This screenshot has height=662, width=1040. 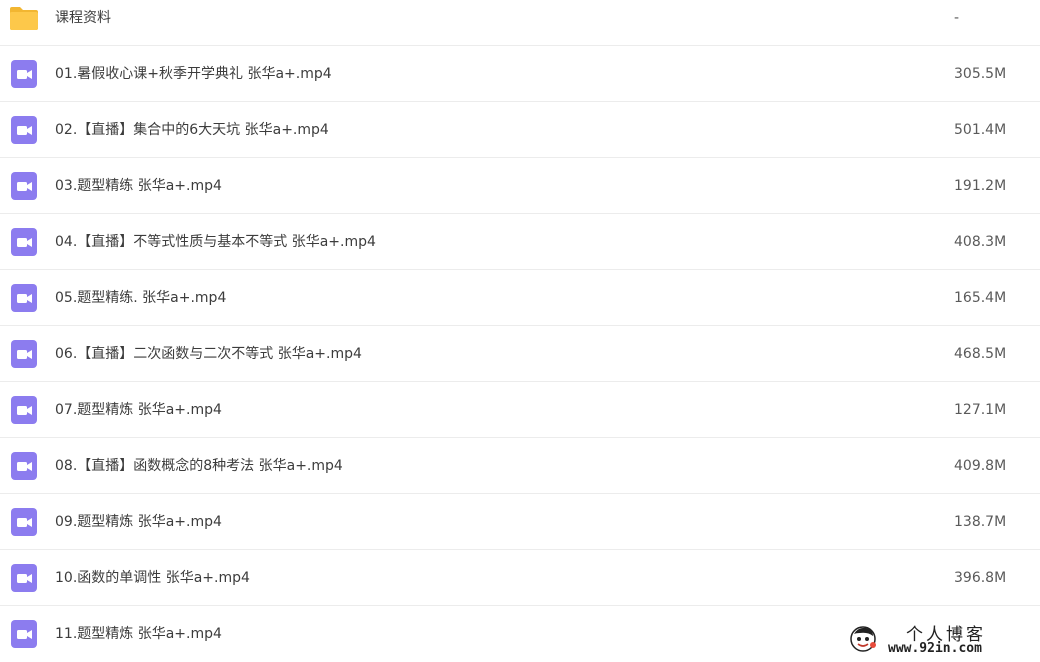 I want to click on mascot-logo-icon, so click(x=863, y=639).